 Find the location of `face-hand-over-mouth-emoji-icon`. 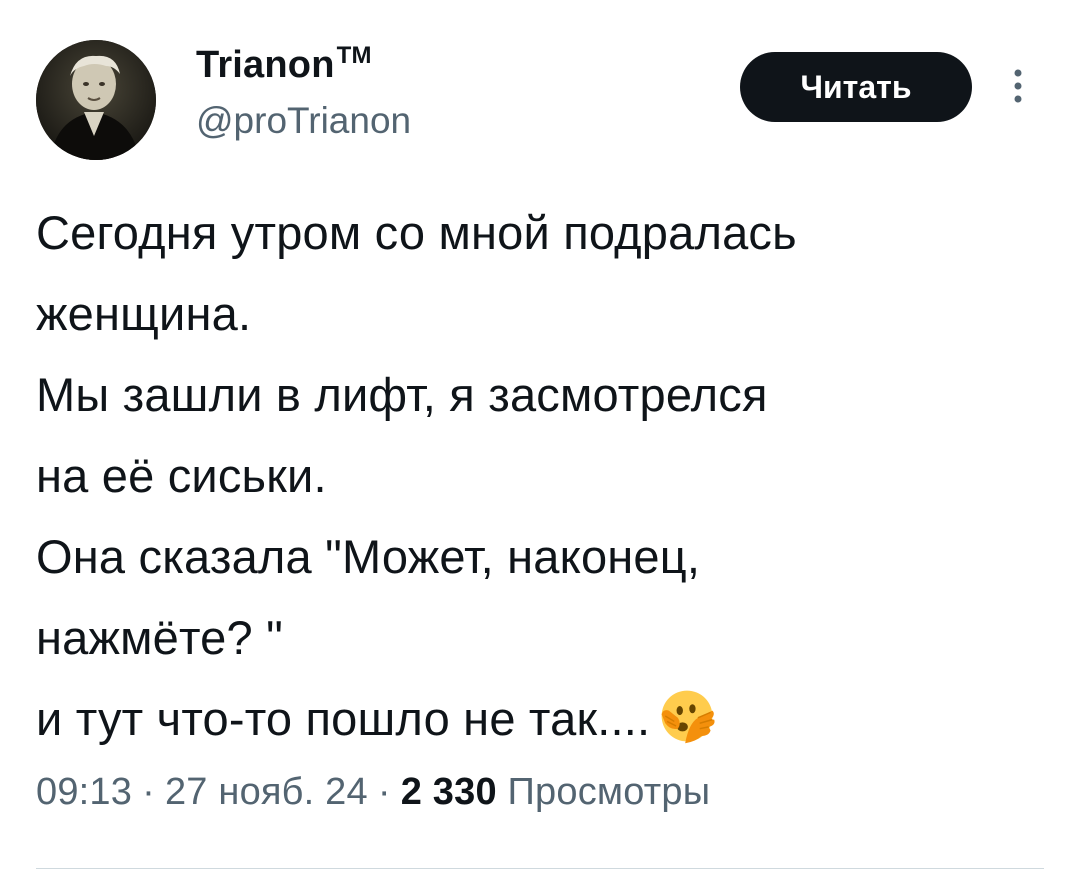

face-hand-over-mouth-emoji-icon is located at coordinates (688, 717).